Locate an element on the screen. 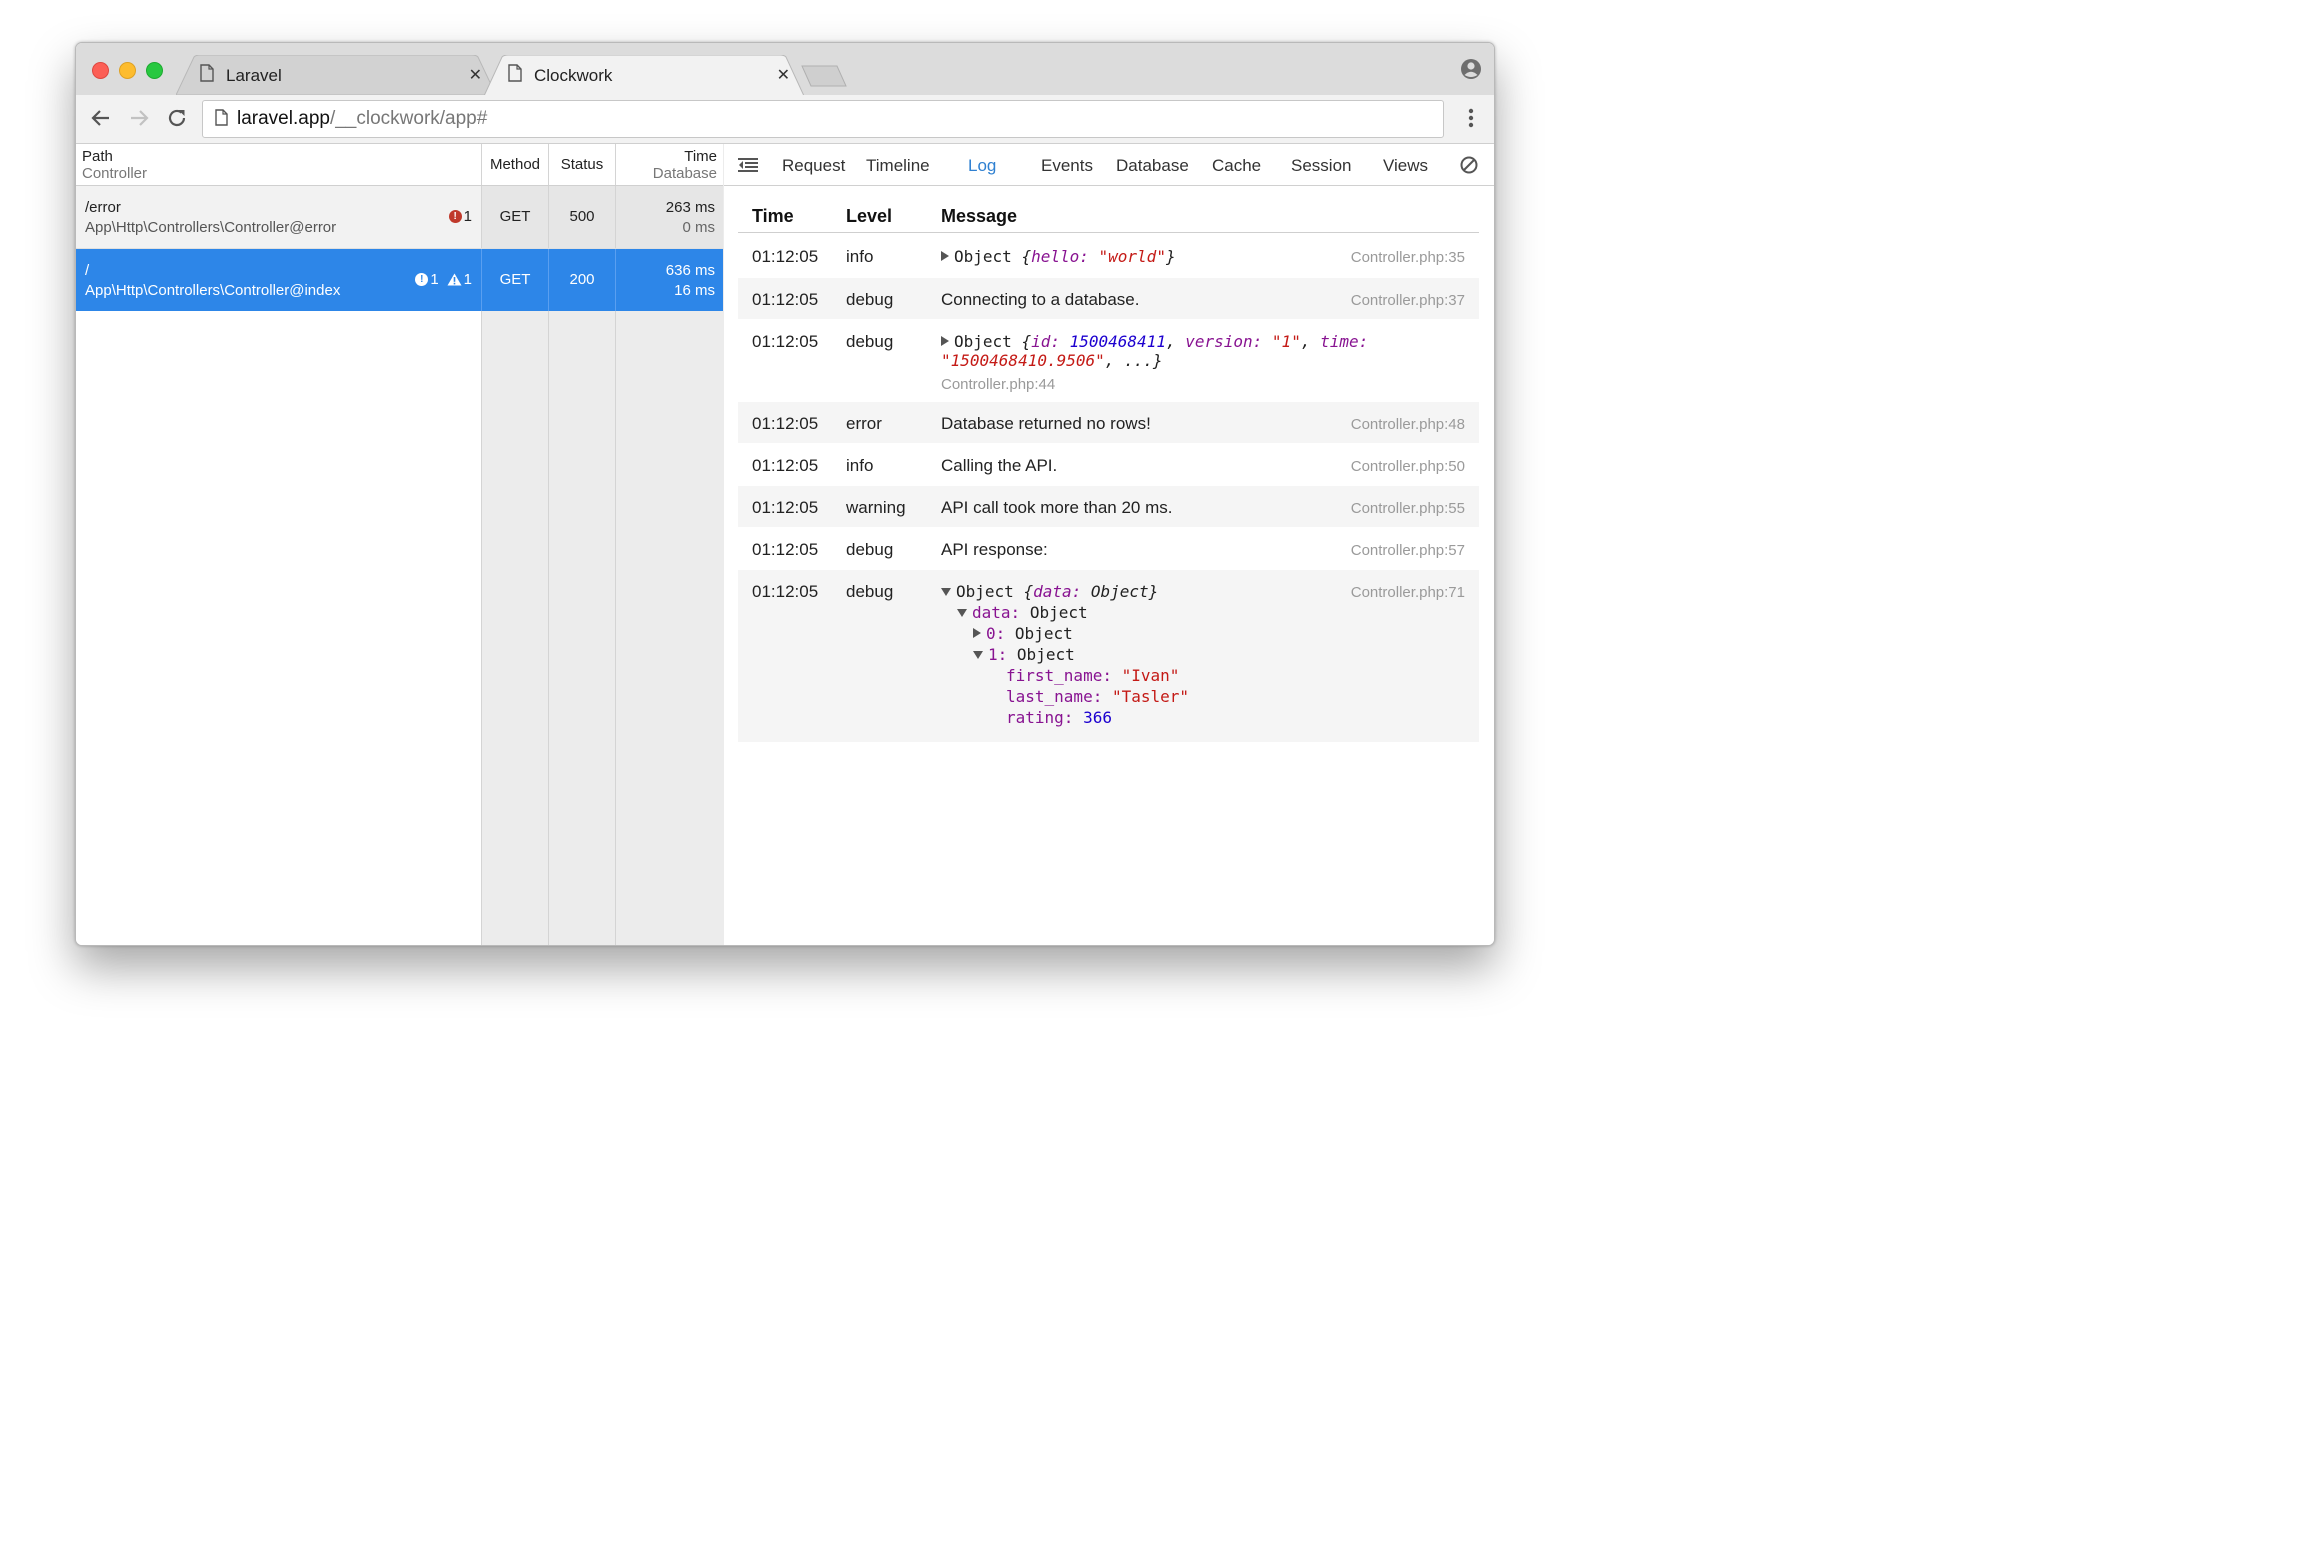 This screenshot has width=2322, height=1560. request-controller: App\Http\Controllers\Controller@error is located at coordinates (211, 227).